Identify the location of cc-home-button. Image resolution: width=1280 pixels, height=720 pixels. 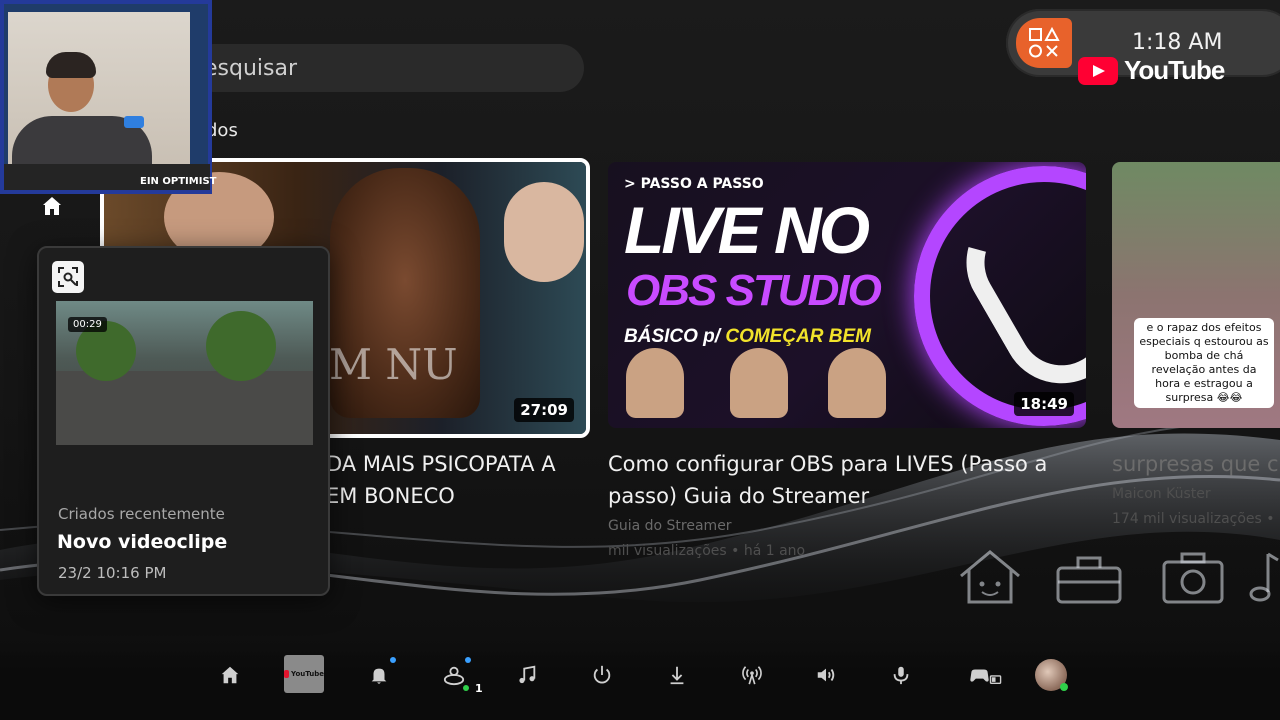
(230, 675).